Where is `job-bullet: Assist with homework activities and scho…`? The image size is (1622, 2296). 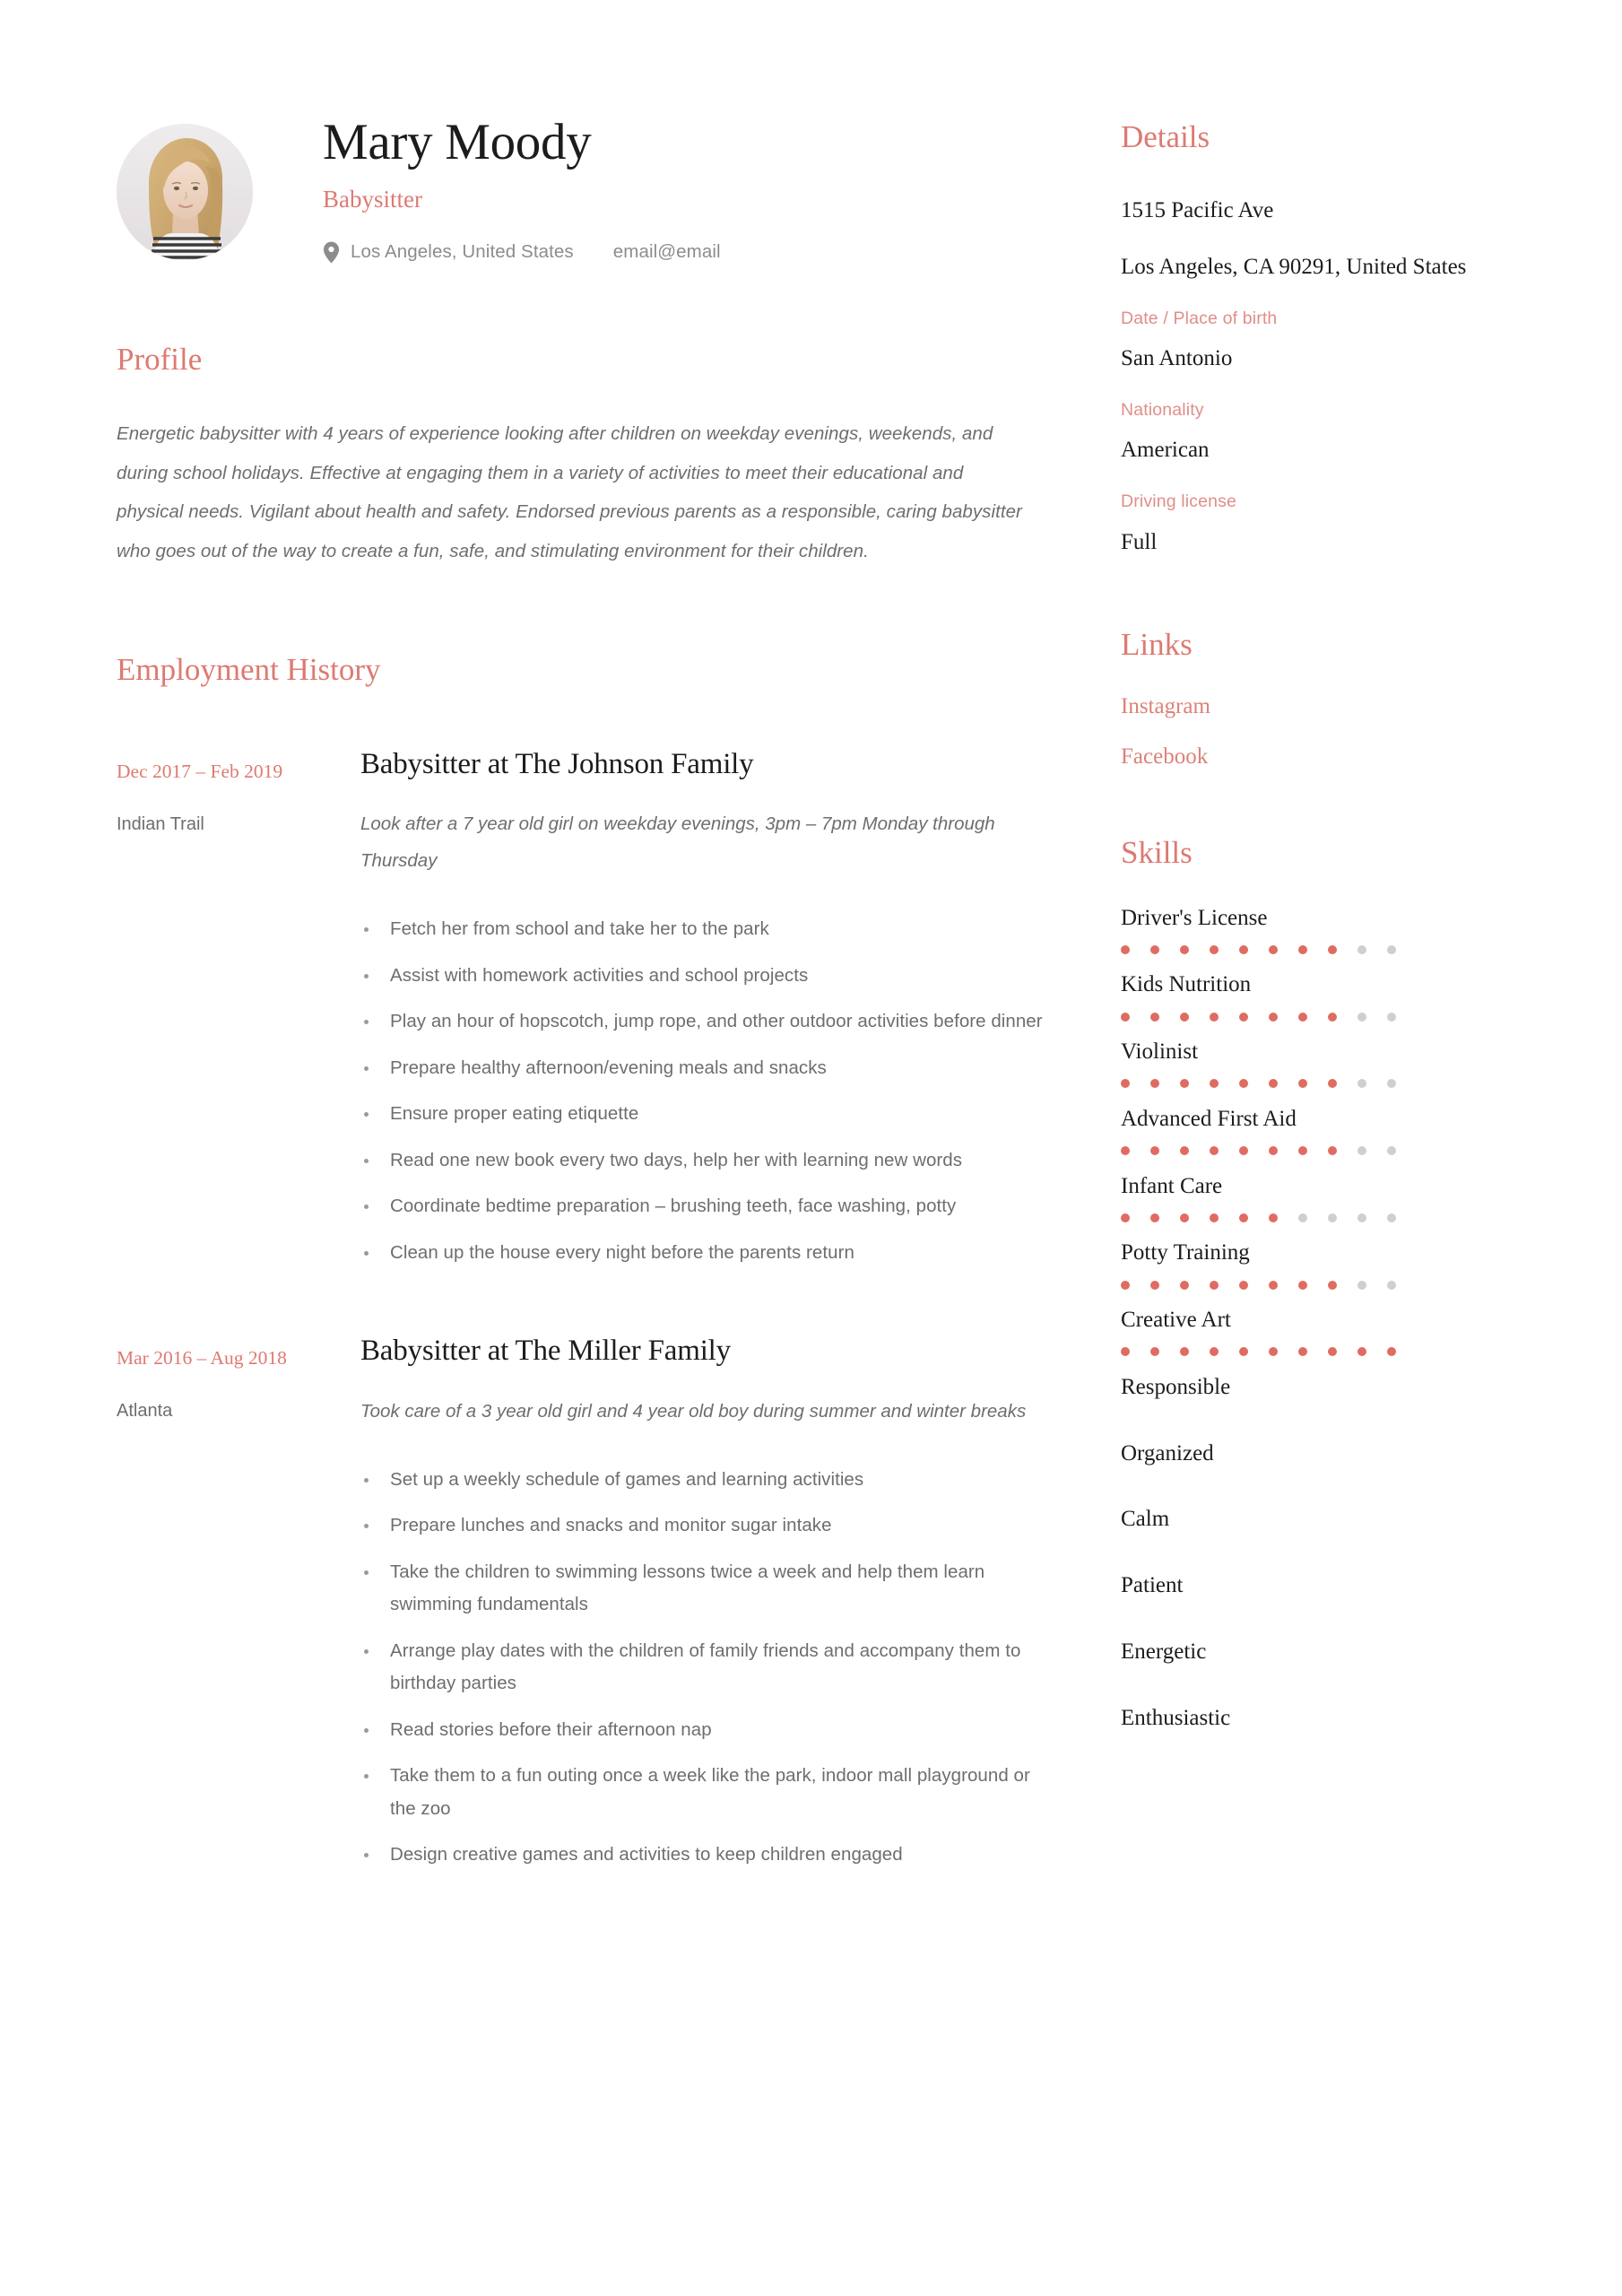 job-bullet: Assist with homework activities and scho… is located at coordinates (709, 976).